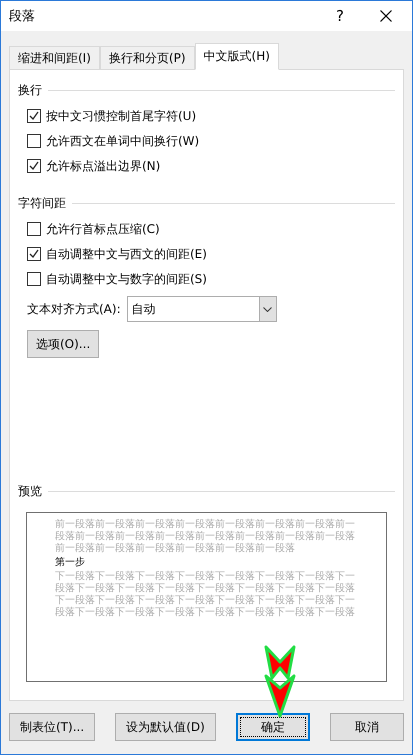 This screenshot has height=755, width=413. I want to click on checkbox-label: 按中文习惯控制首尾字符(U), so click(121, 116).